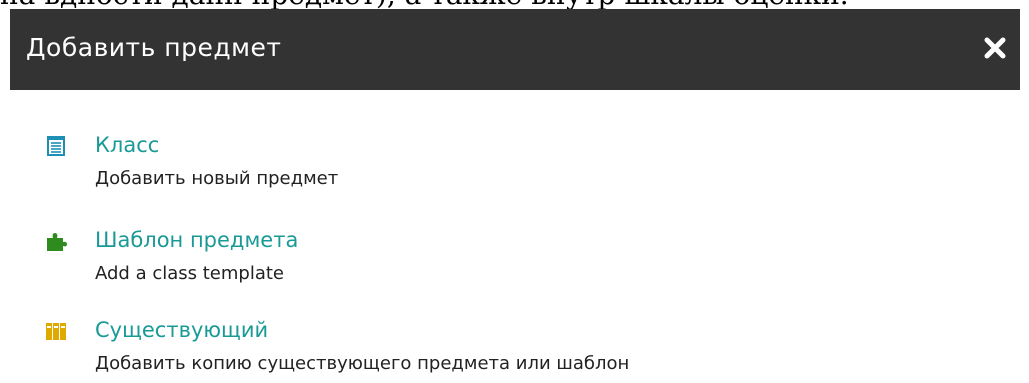 This screenshot has height=383, width=1029. I want to click on option-class: Класс Добавить новый предмет, so click(305, 163).